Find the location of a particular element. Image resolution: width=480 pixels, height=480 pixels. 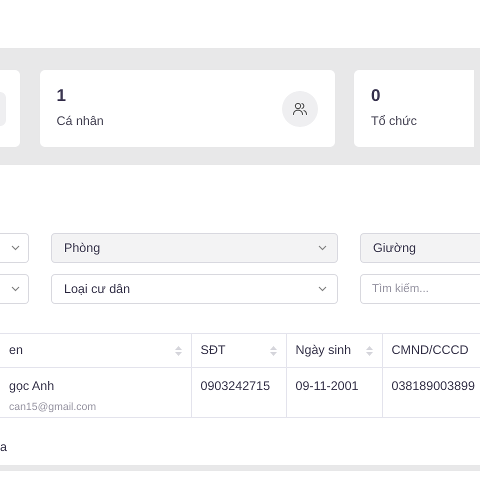

column-header: Ngày sinh is located at coordinates (334, 351).